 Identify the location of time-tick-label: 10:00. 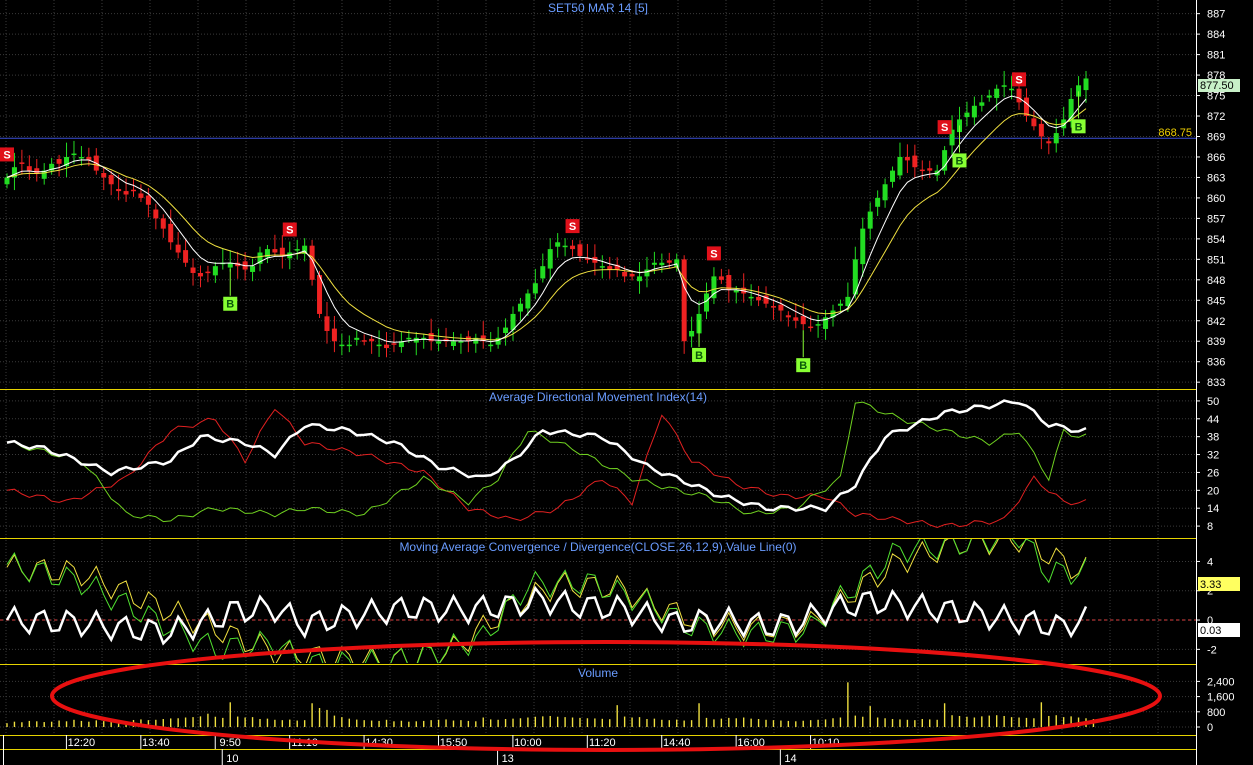
(528, 743).